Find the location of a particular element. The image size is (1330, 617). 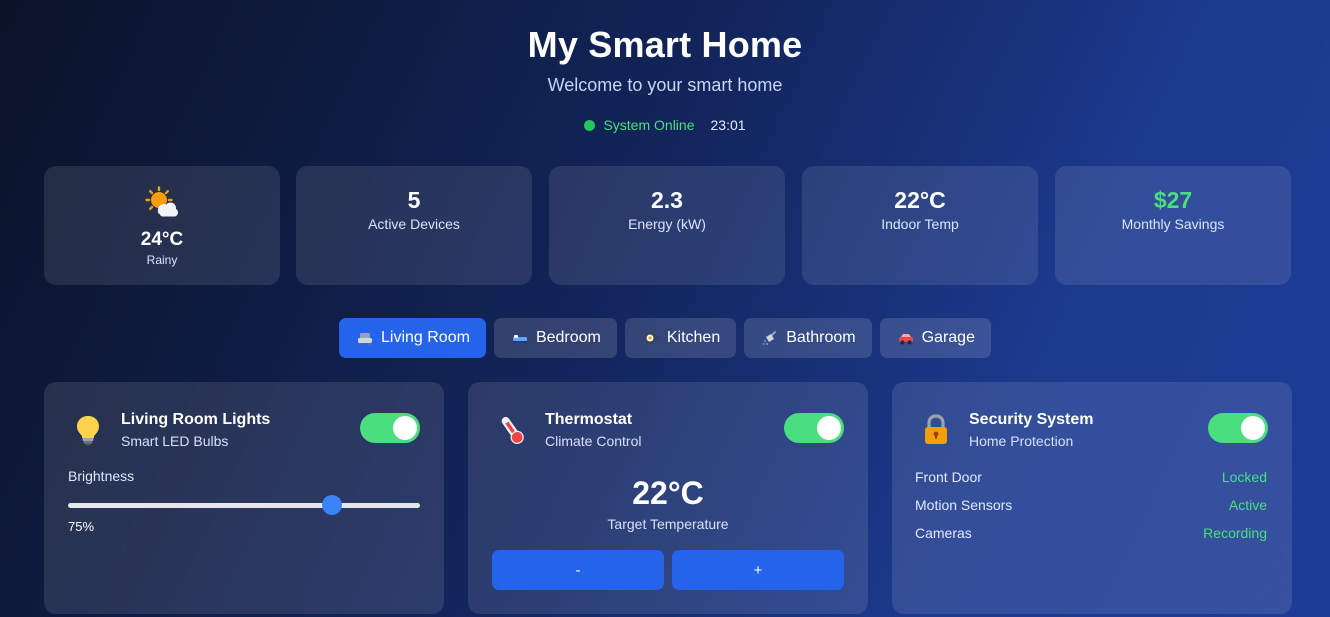

system-status: System Online 23:01 is located at coordinates (665, 125).